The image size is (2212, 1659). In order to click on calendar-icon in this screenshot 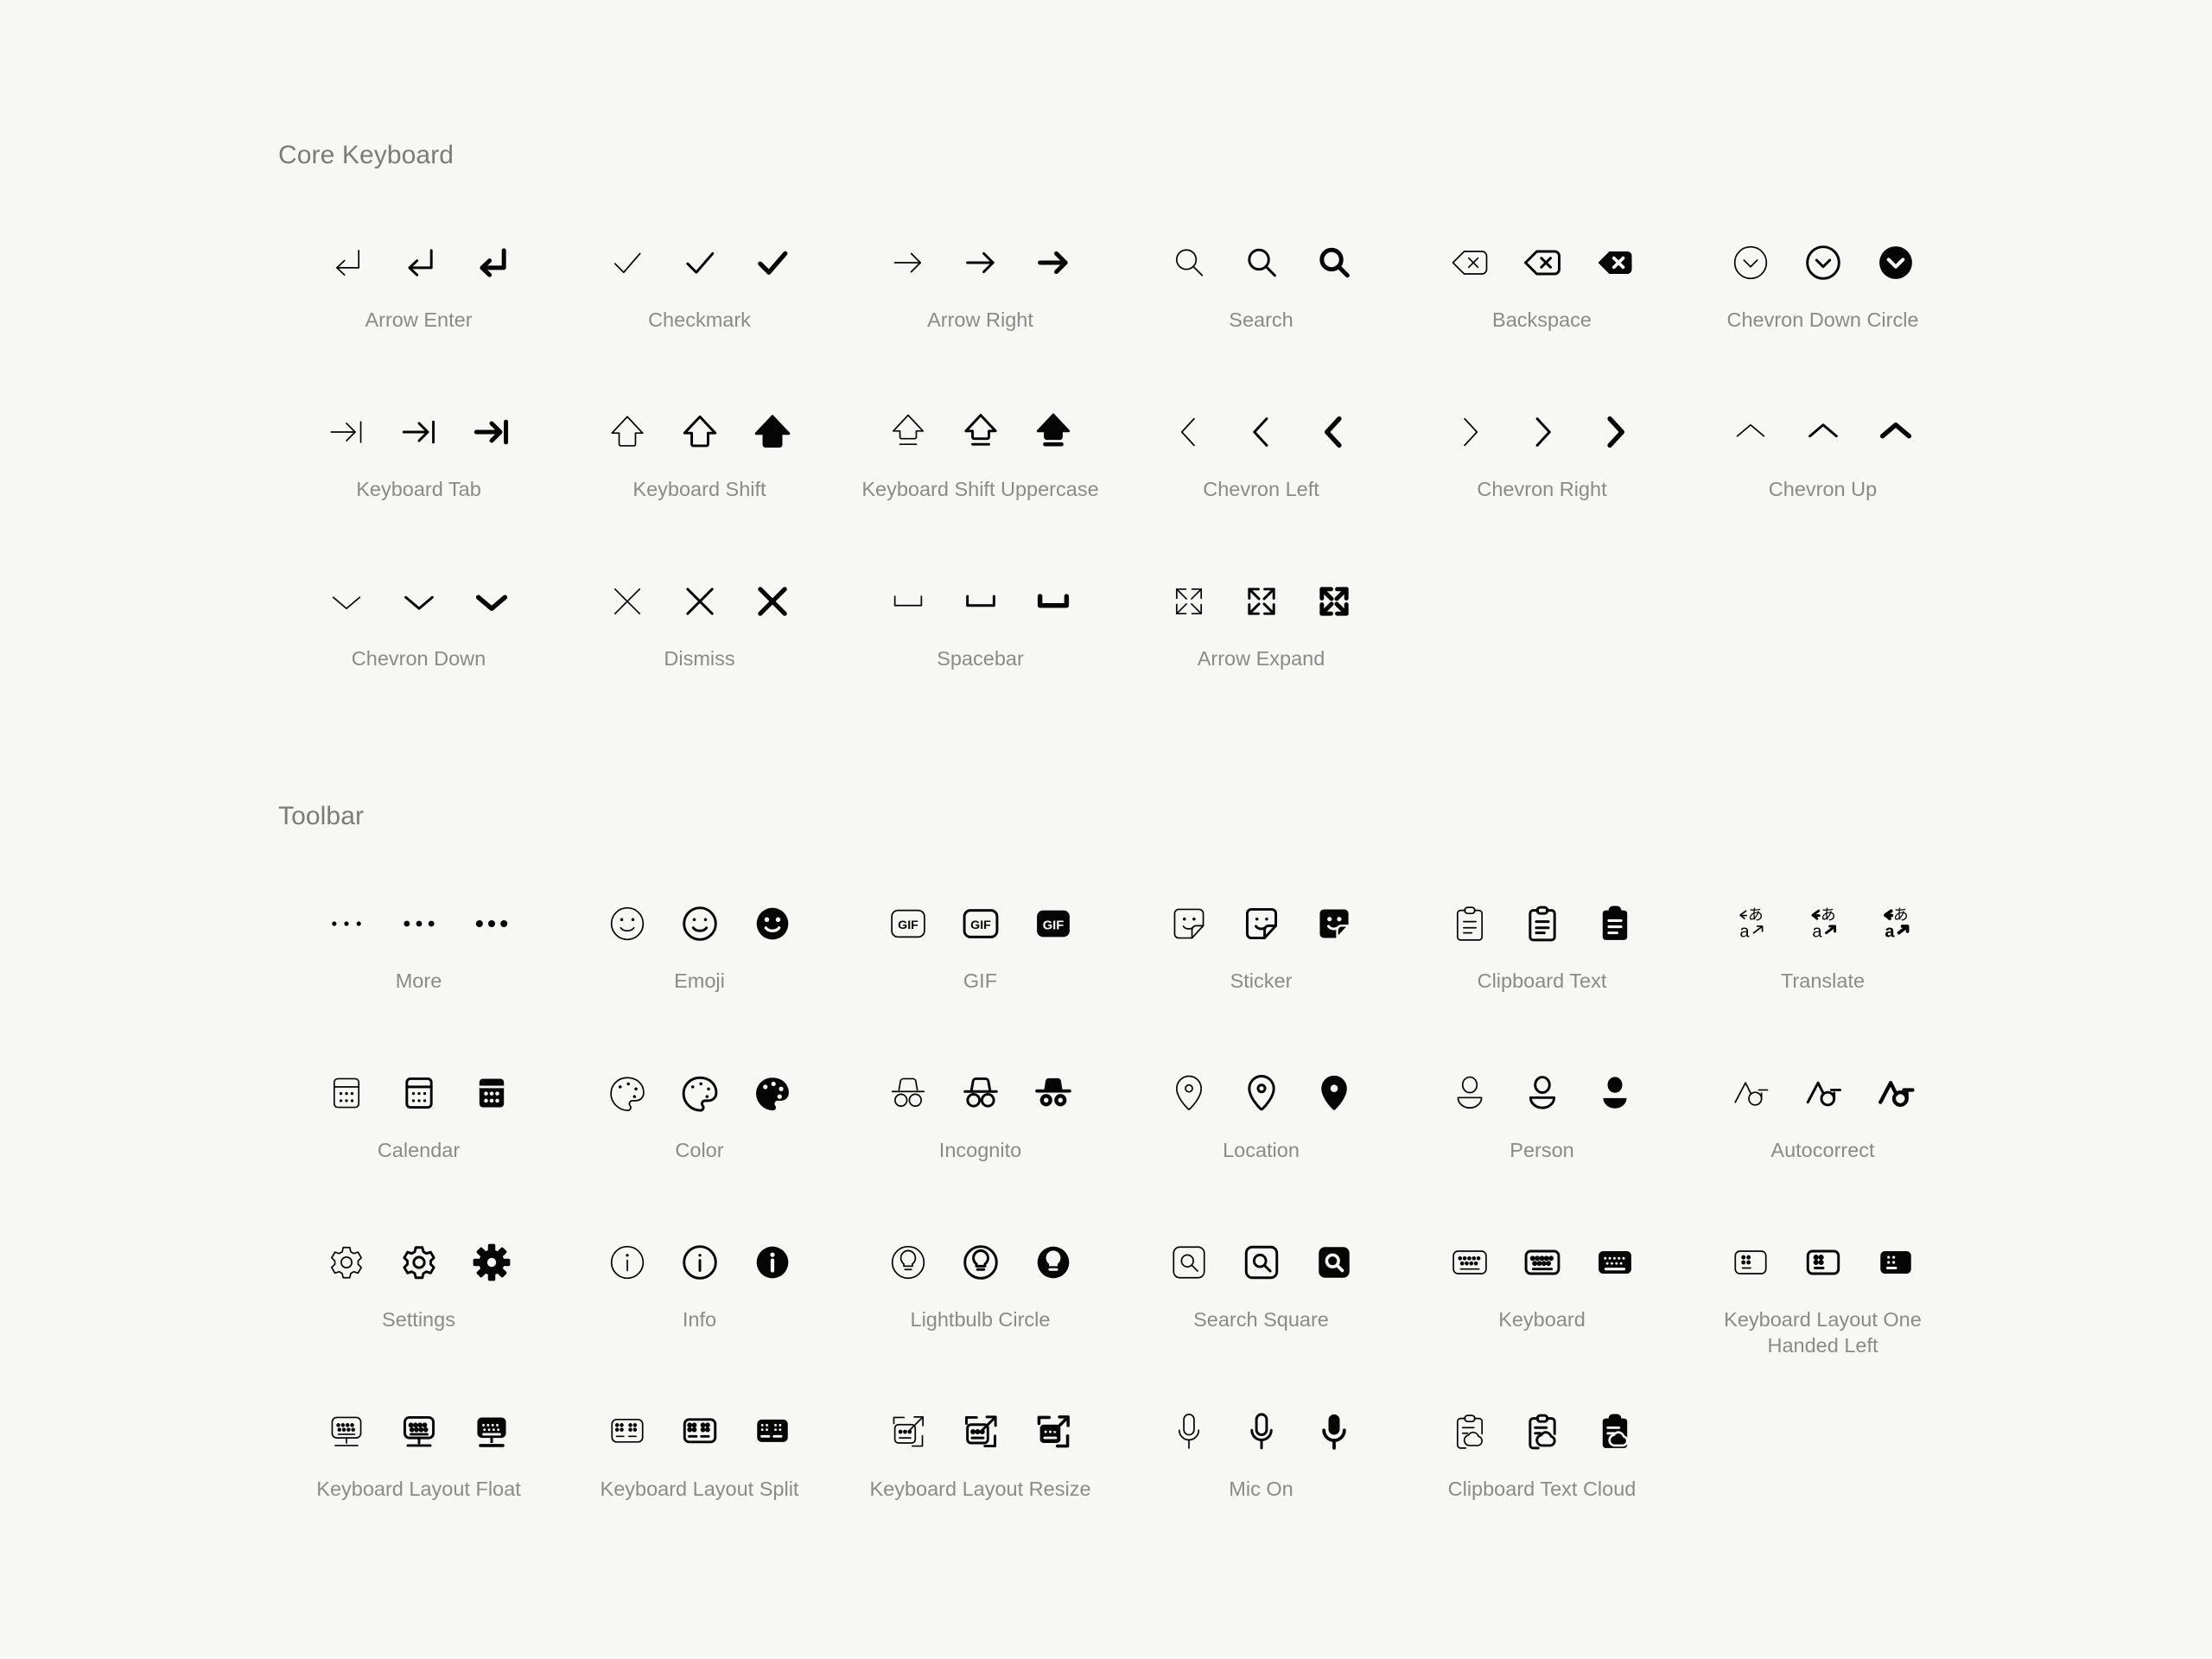, I will do `click(491, 1093)`.